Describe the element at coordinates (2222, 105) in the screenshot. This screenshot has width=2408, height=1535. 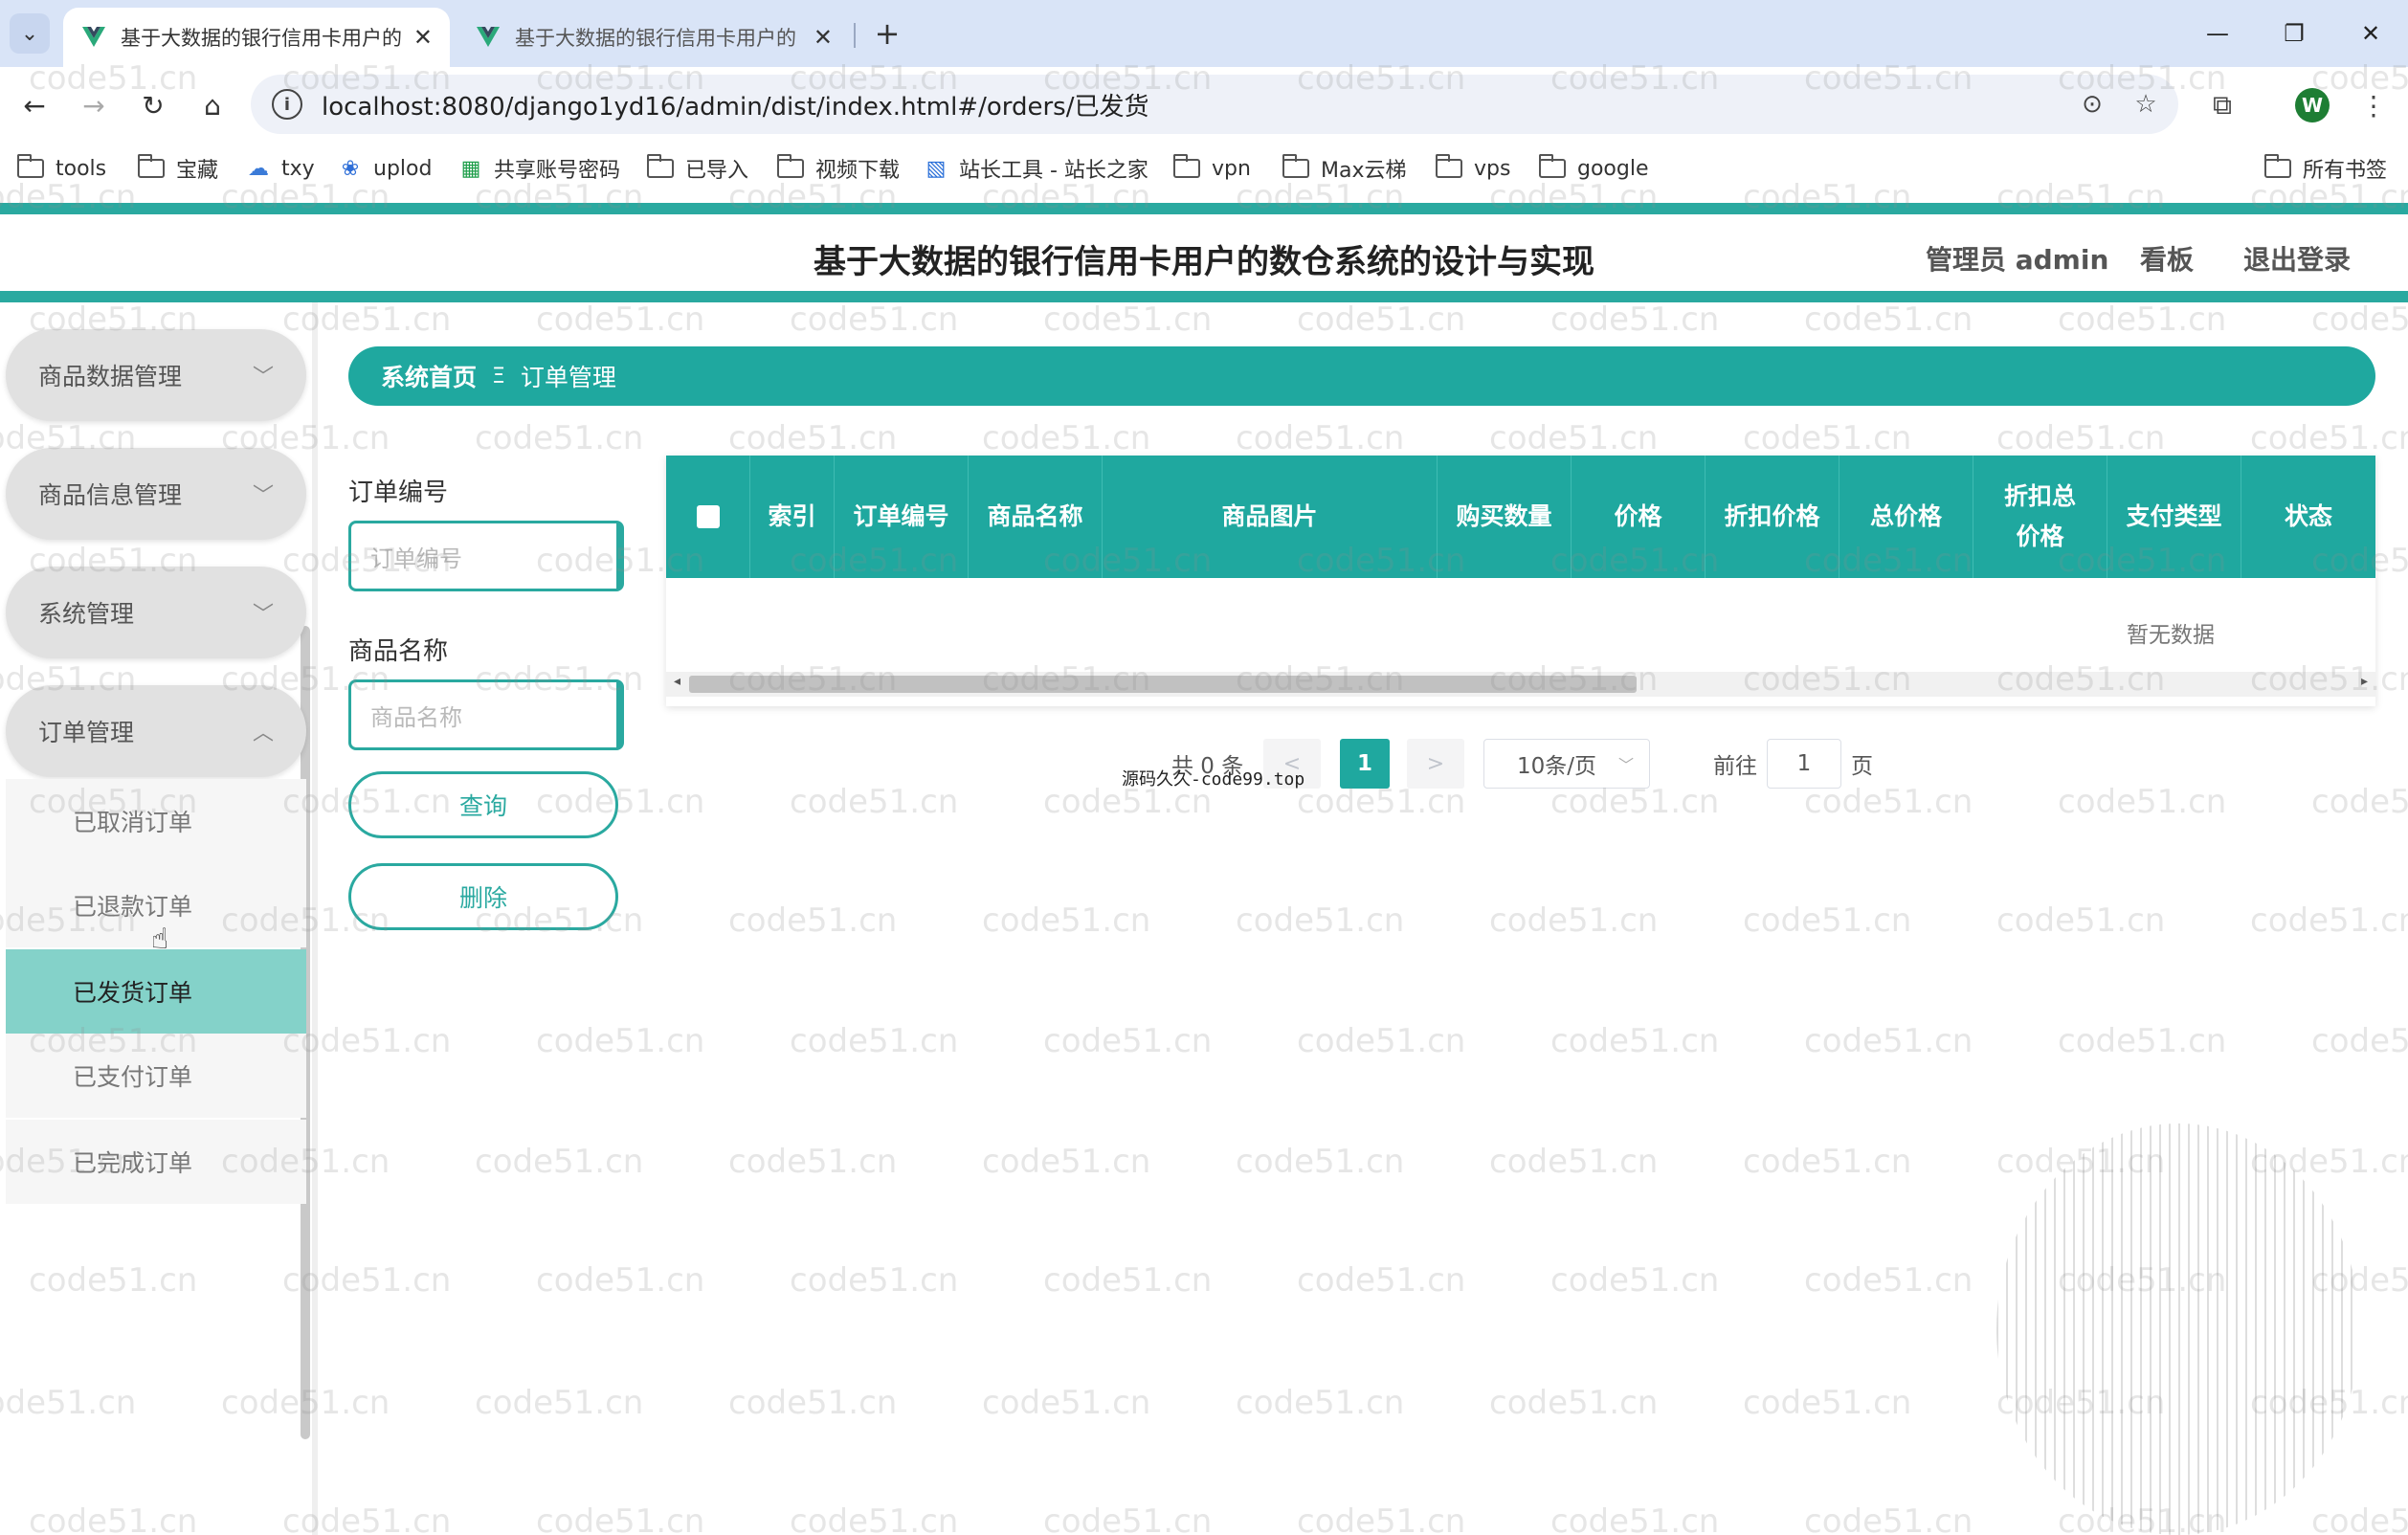
I see `extensions-puzzle-icon: ⧉` at that location.